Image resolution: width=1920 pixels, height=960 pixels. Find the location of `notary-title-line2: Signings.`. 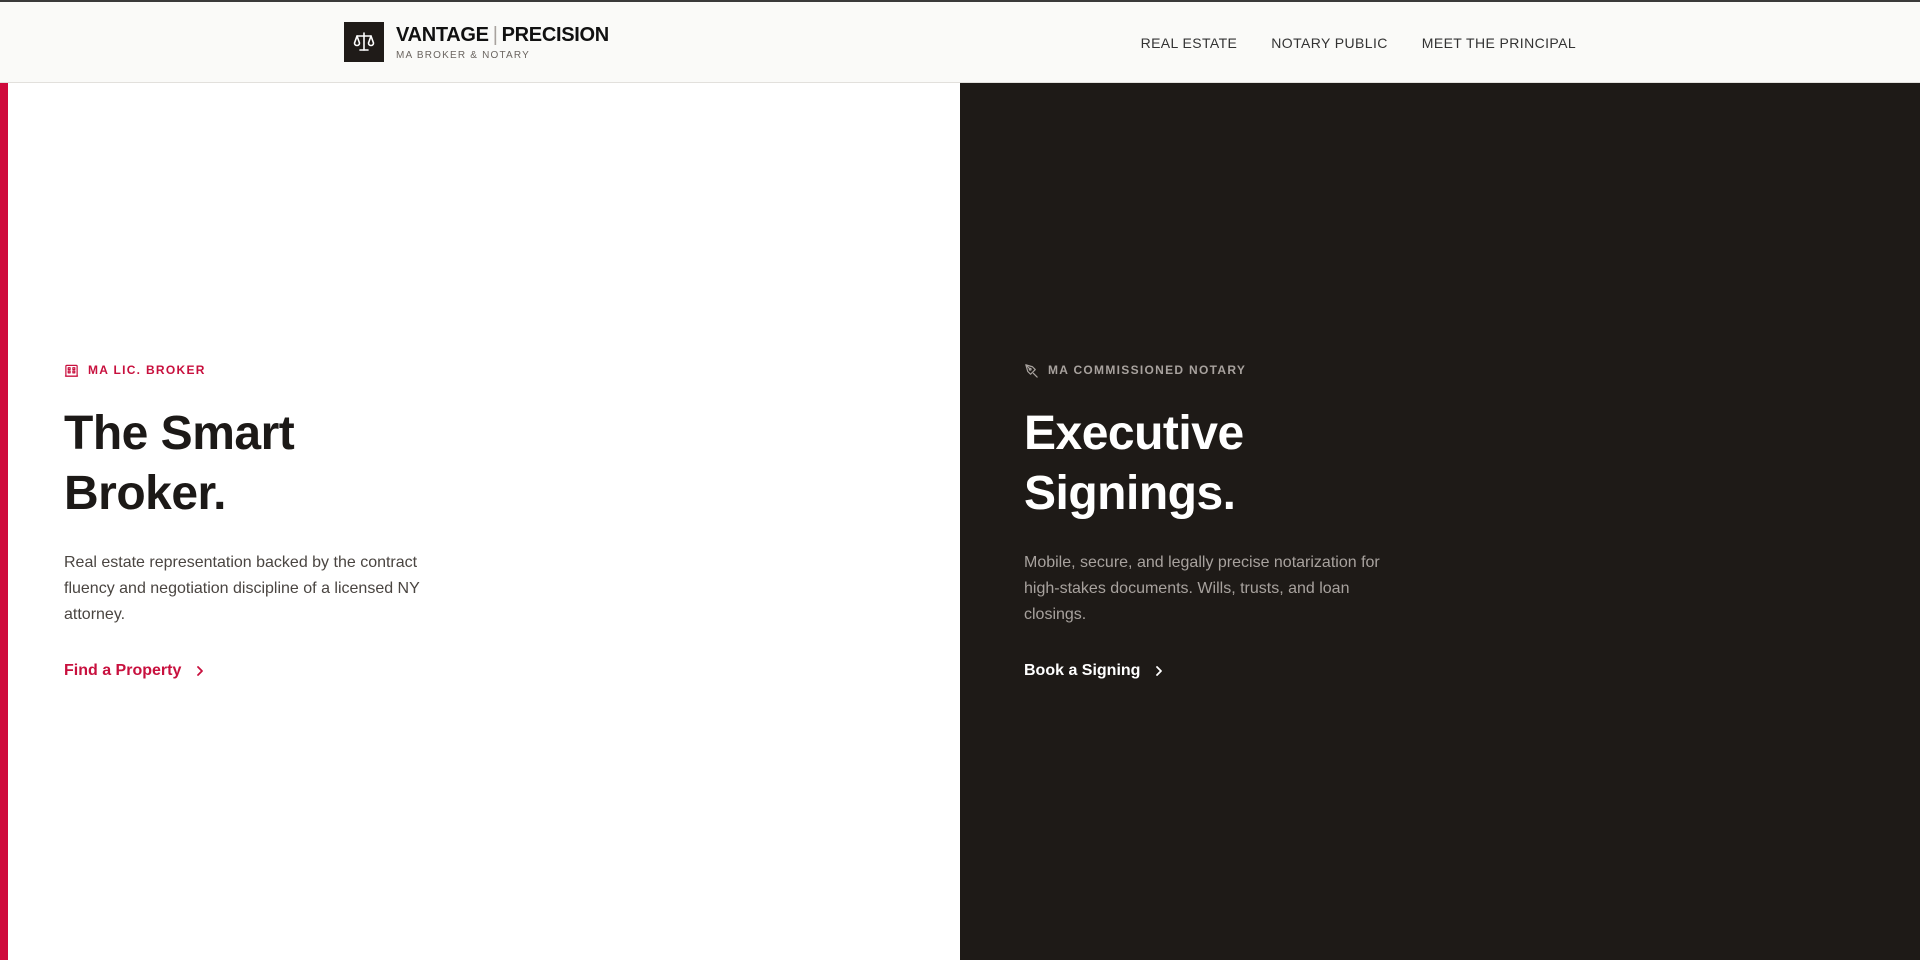

notary-title-line2: Signings. is located at coordinates (1130, 493).